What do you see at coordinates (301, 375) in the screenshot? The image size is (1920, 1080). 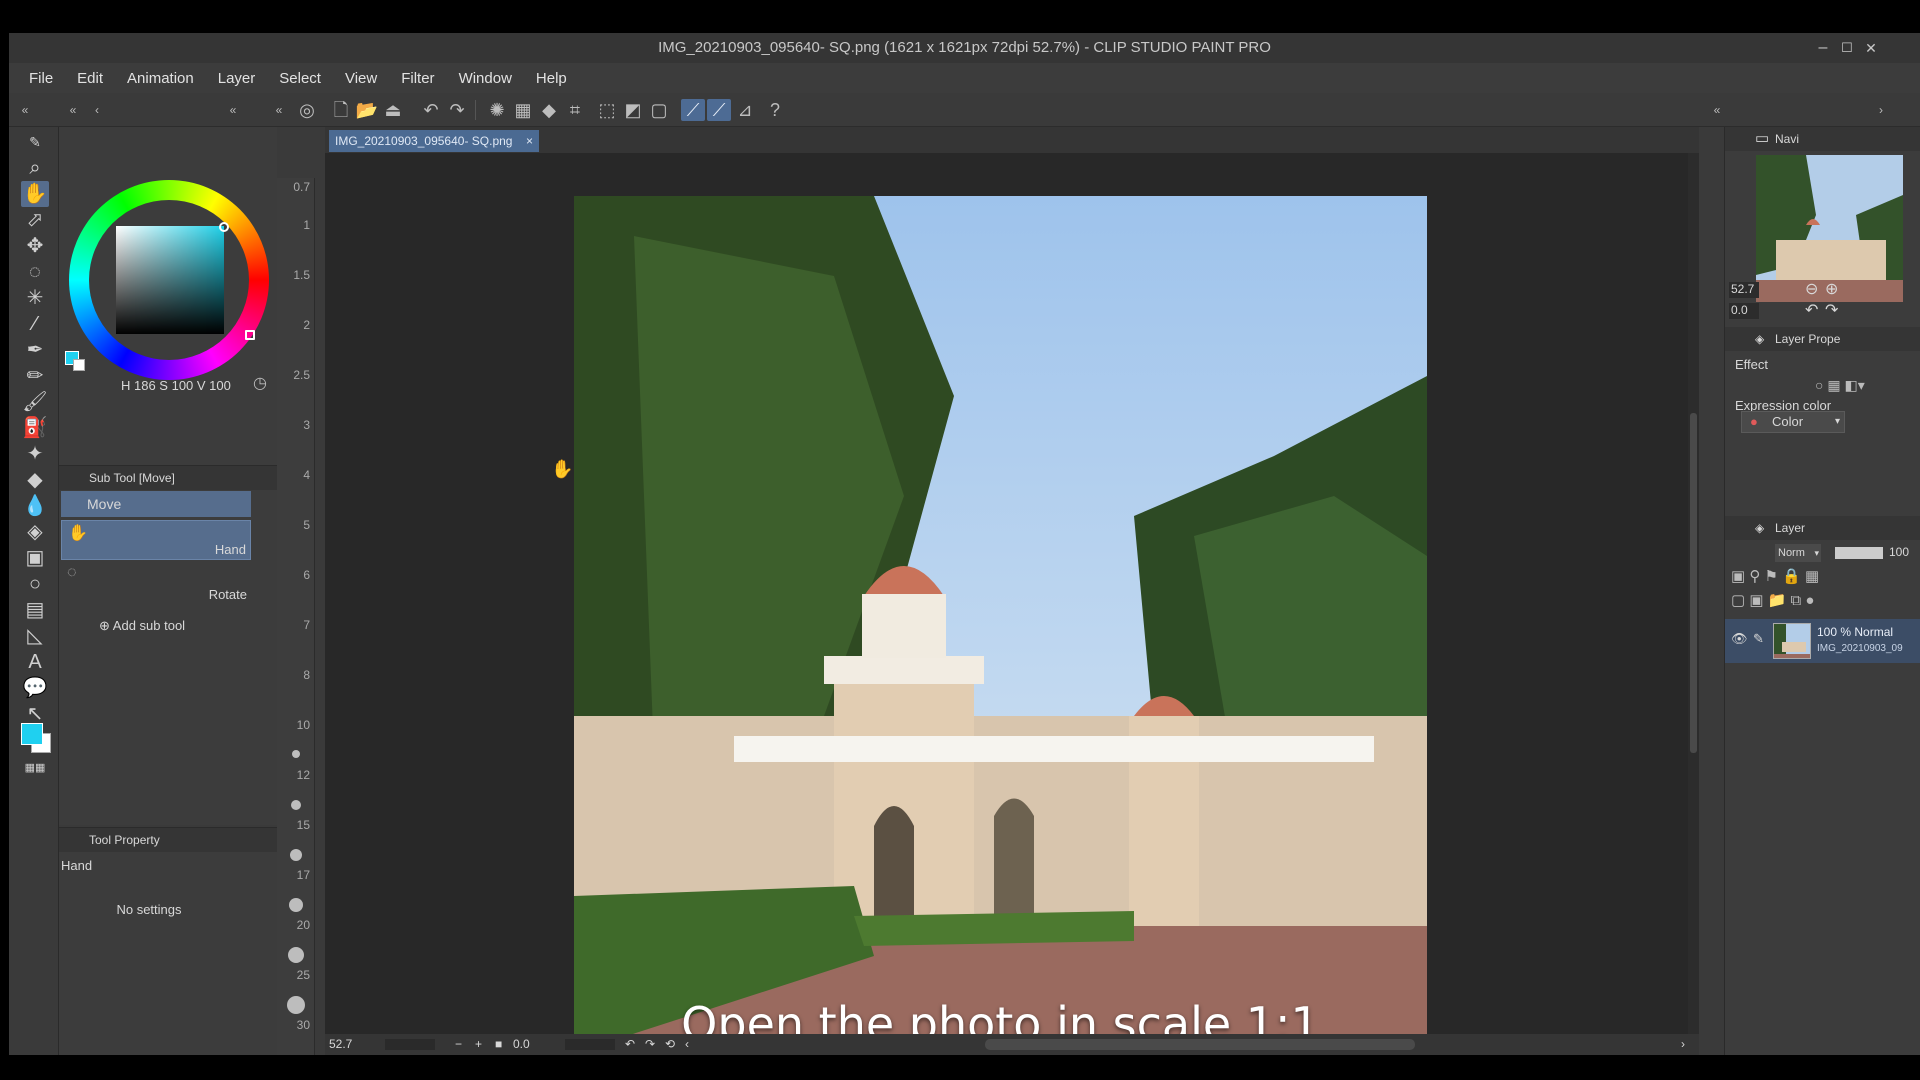 I see `brush-size-label: 2.5` at bounding box center [301, 375].